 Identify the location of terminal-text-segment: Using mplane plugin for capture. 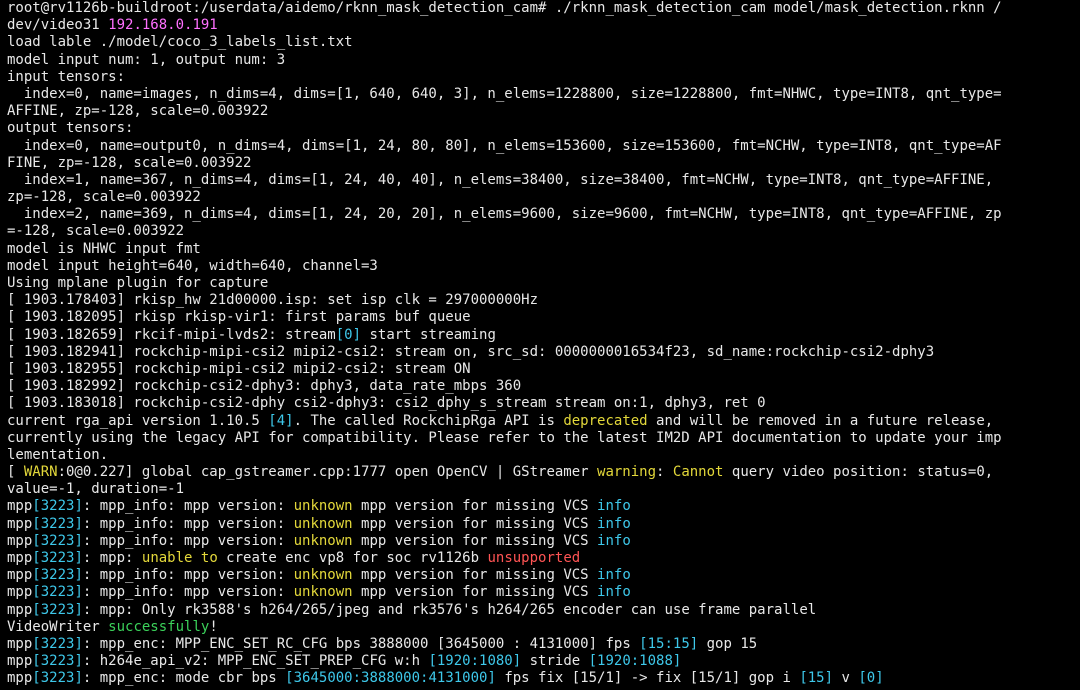
(138, 283).